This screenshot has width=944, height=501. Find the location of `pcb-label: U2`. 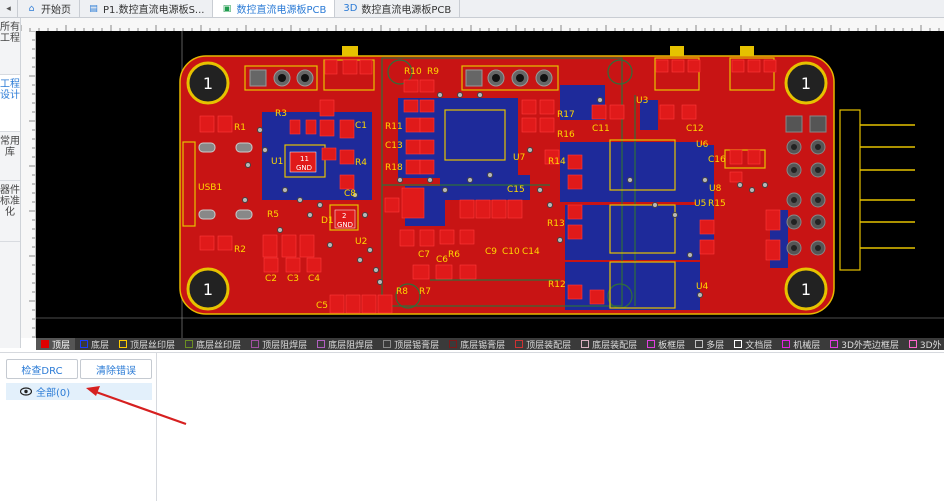

pcb-label: U2 is located at coordinates (361, 242).